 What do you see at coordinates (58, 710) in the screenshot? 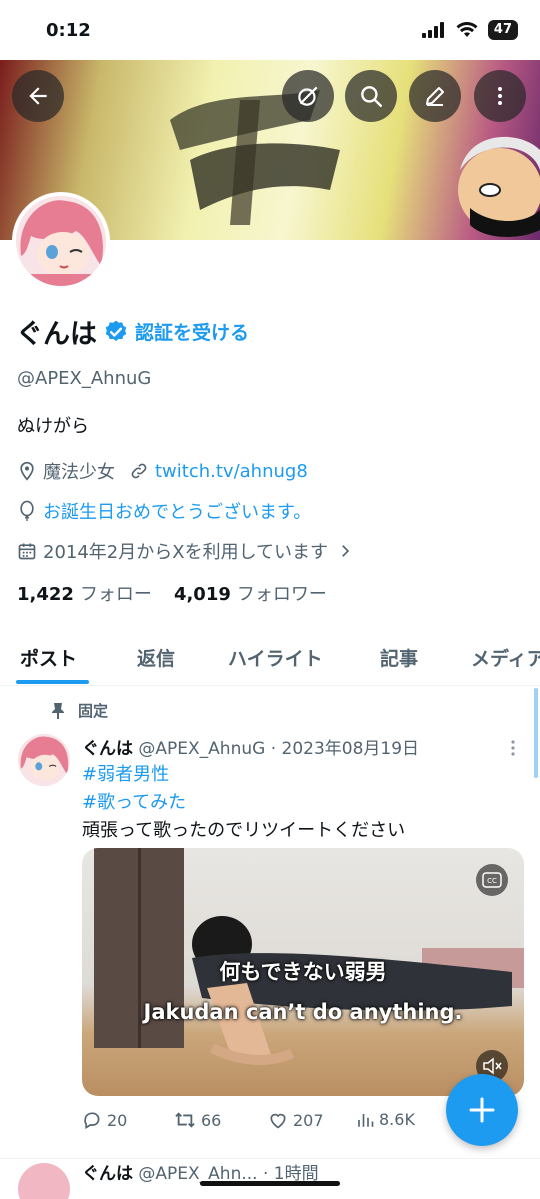
I see `pin-icon` at bounding box center [58, 710].